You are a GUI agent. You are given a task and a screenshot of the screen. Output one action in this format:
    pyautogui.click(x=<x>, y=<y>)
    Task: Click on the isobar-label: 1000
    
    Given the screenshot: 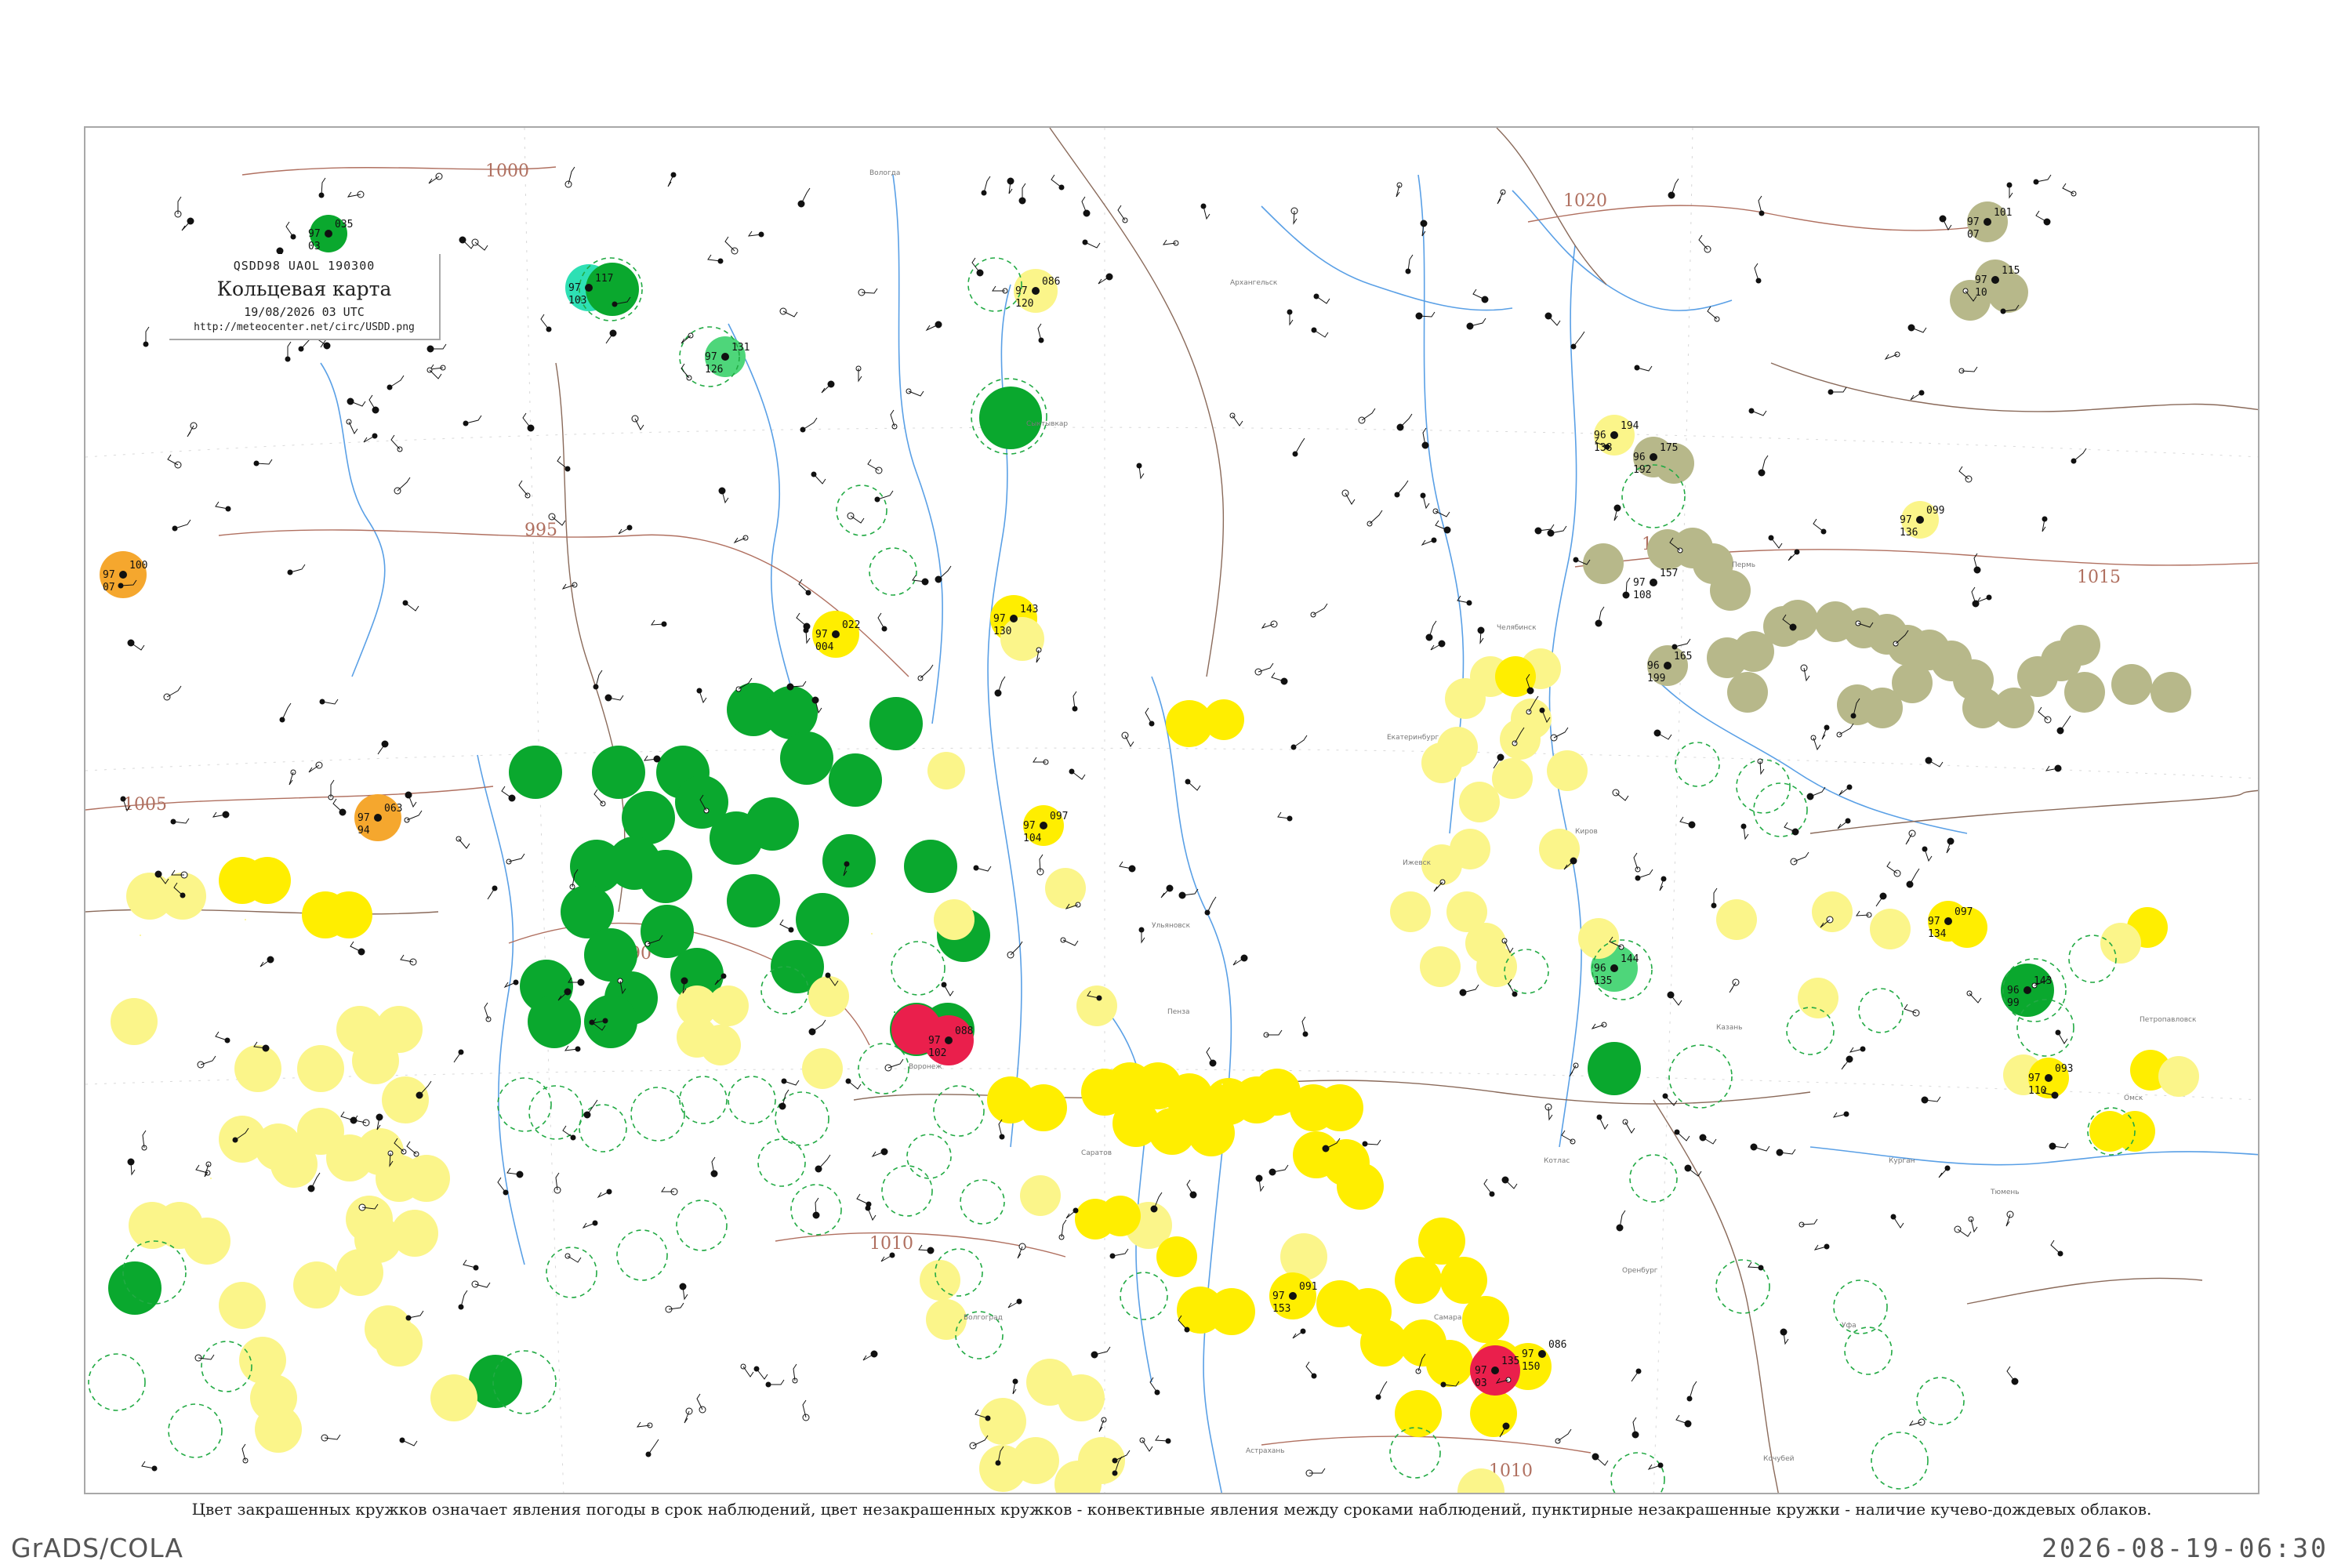 What is the action you would take?
    pyautogui.click(x=507, y=171)
    